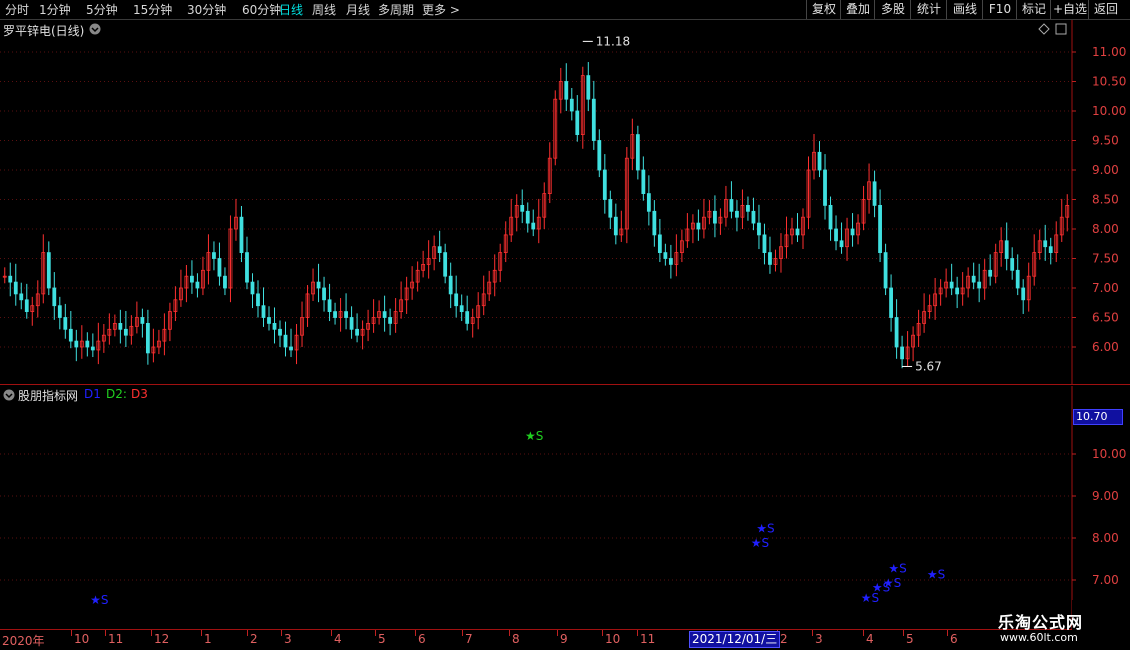 This screenshot has width=1130, height=650. I want to click on time-axis-label: 10, so click(82, 639).